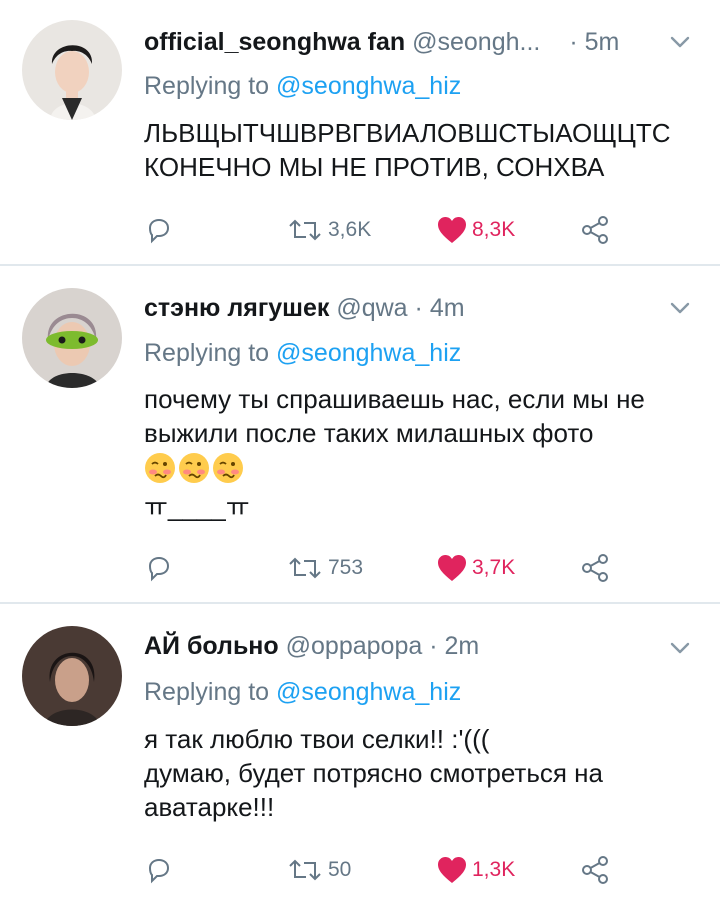 This screenshot has height=902, width=720. I want to click on timestamp: · 5m, so click(594, 42).